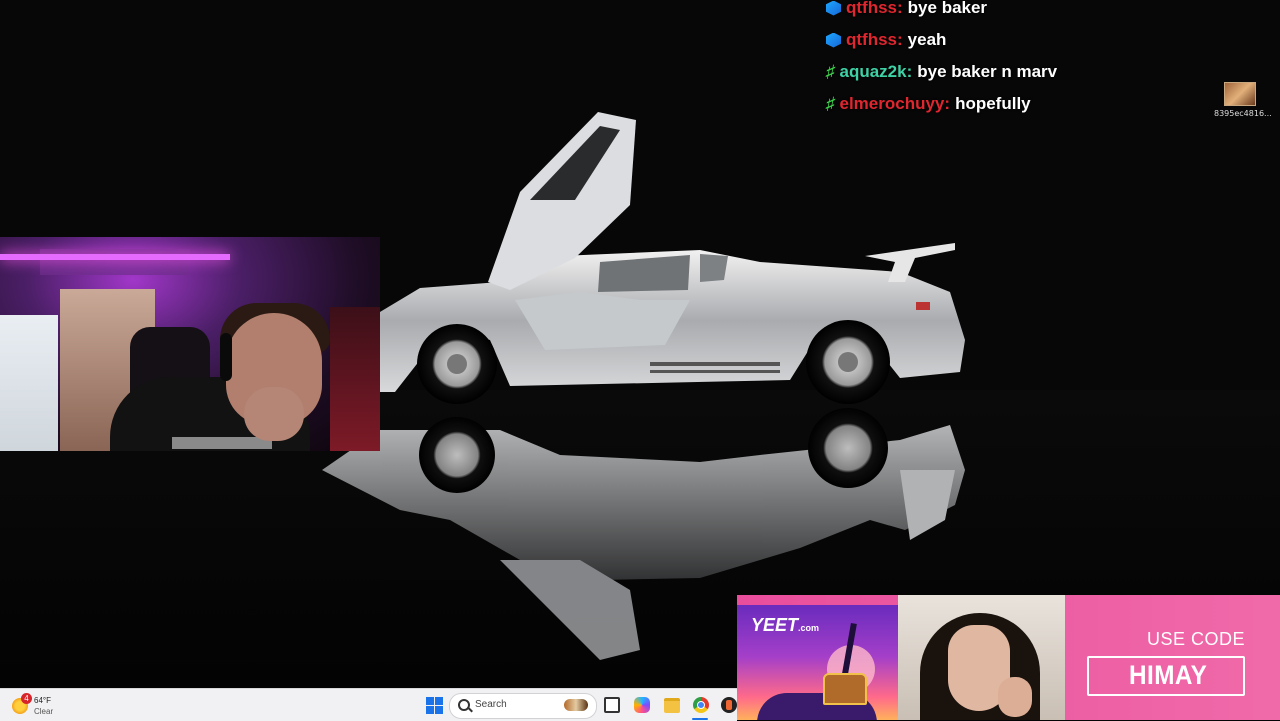  Describe the element at coordinates (26, 698) in the screenshot. I see `notification-badge: 4` at that location.